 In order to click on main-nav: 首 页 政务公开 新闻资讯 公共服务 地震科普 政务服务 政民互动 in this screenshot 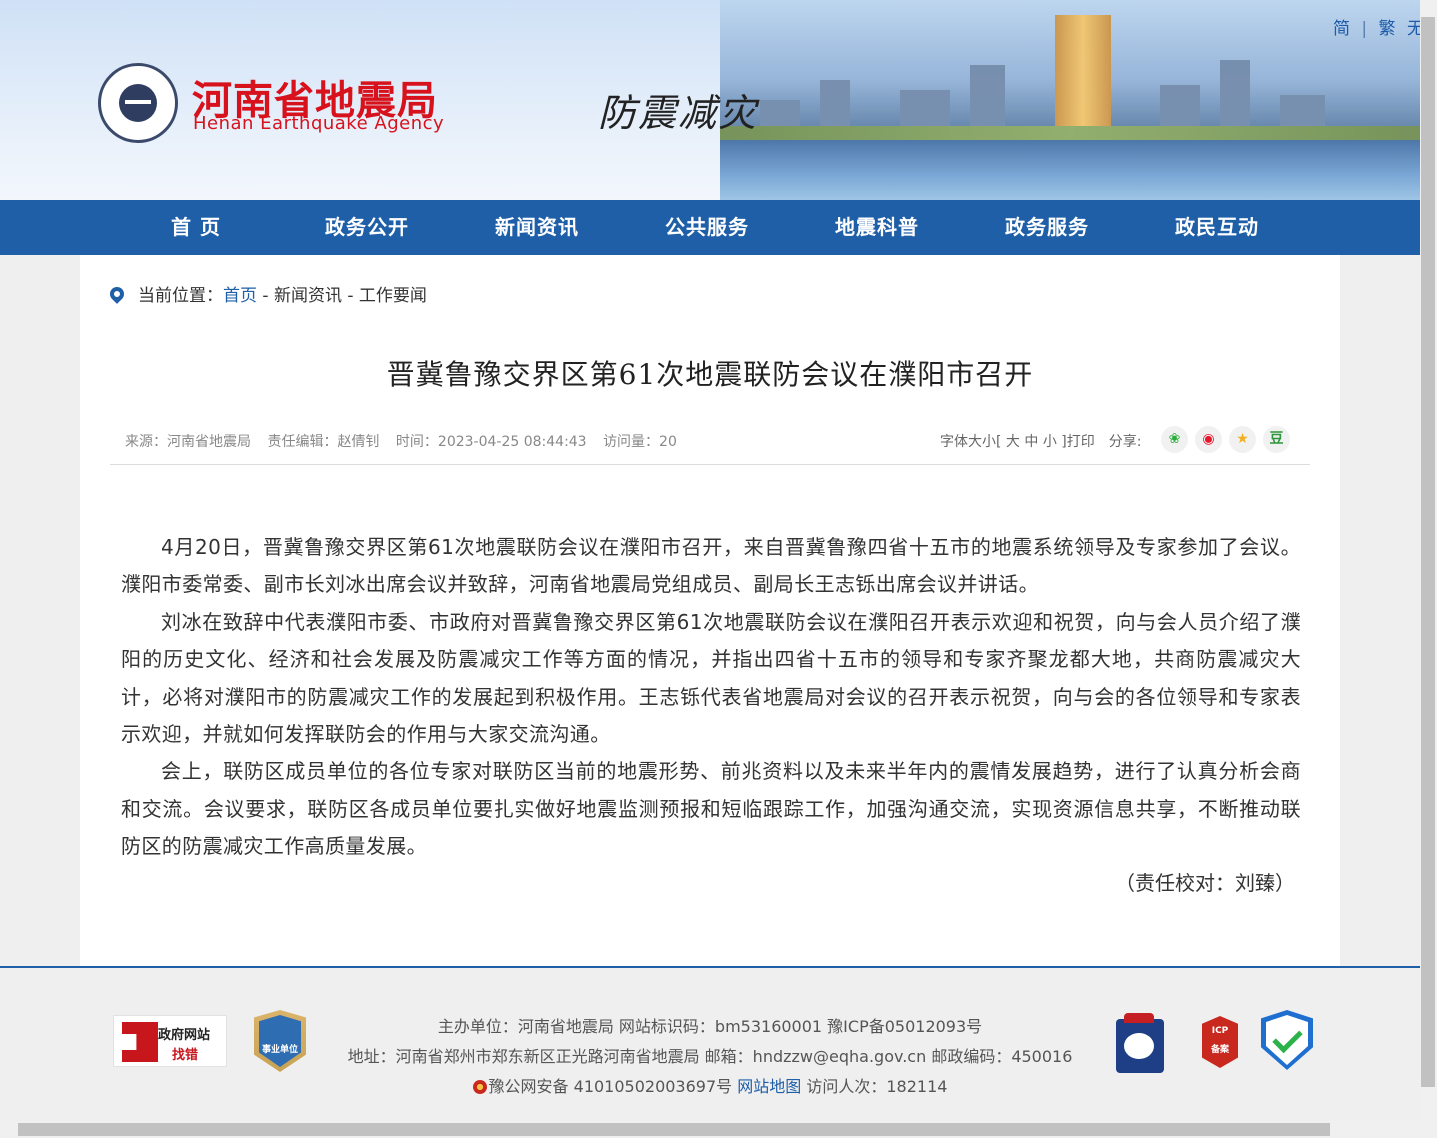, I will do `click(710, 227)`.